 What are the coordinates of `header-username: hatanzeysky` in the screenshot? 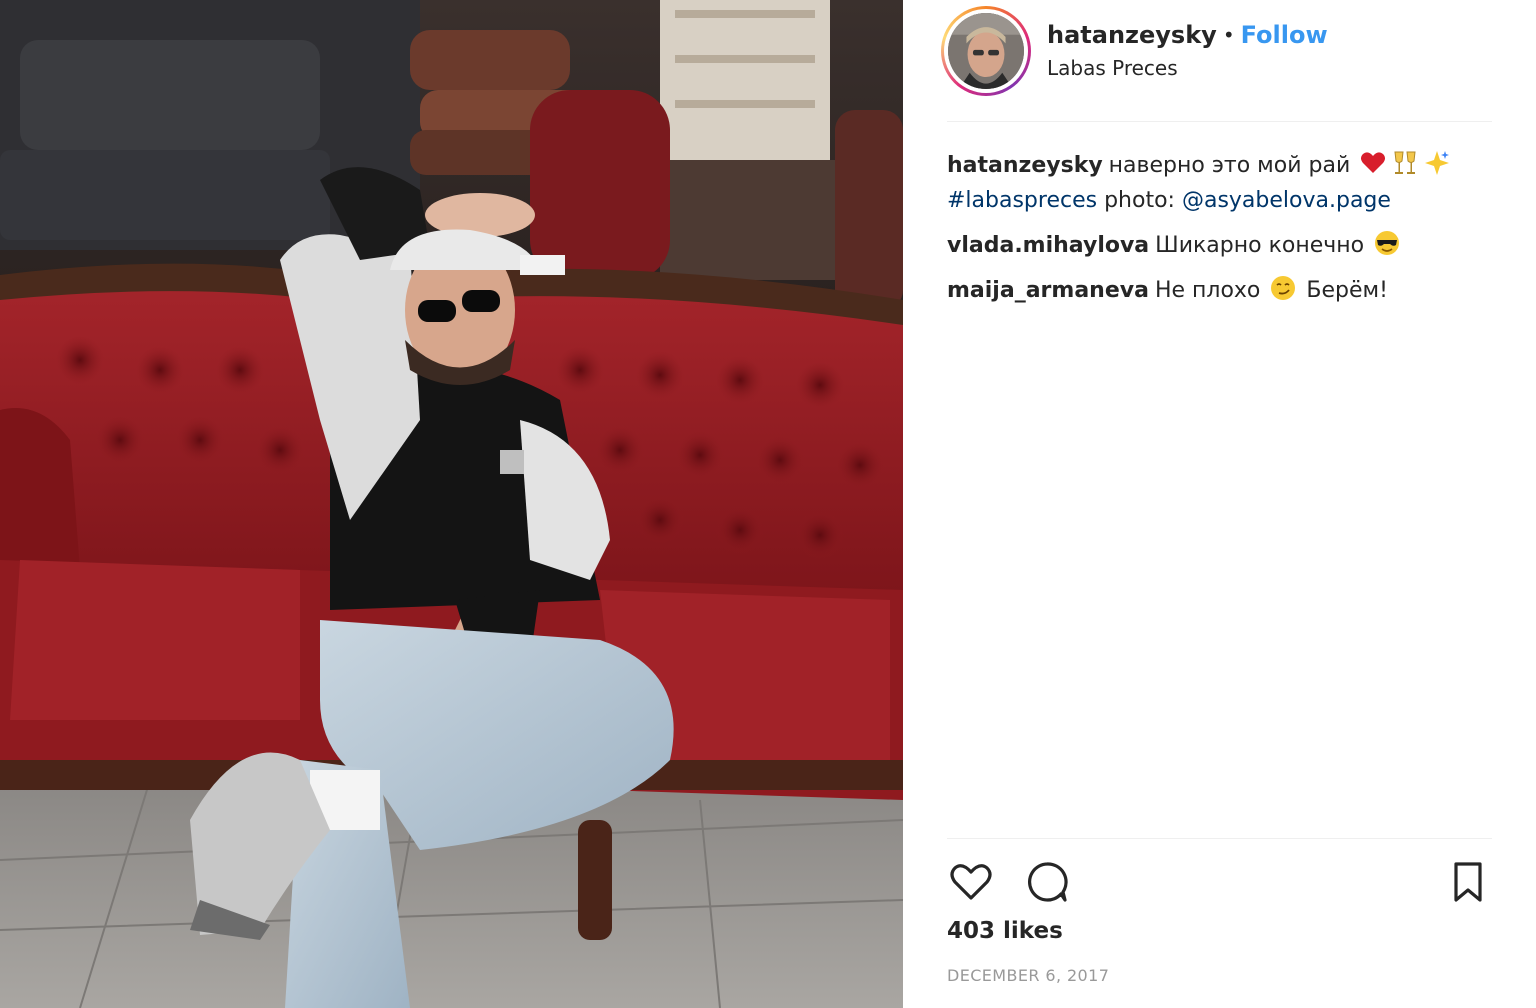 It's located at (1132, 35).